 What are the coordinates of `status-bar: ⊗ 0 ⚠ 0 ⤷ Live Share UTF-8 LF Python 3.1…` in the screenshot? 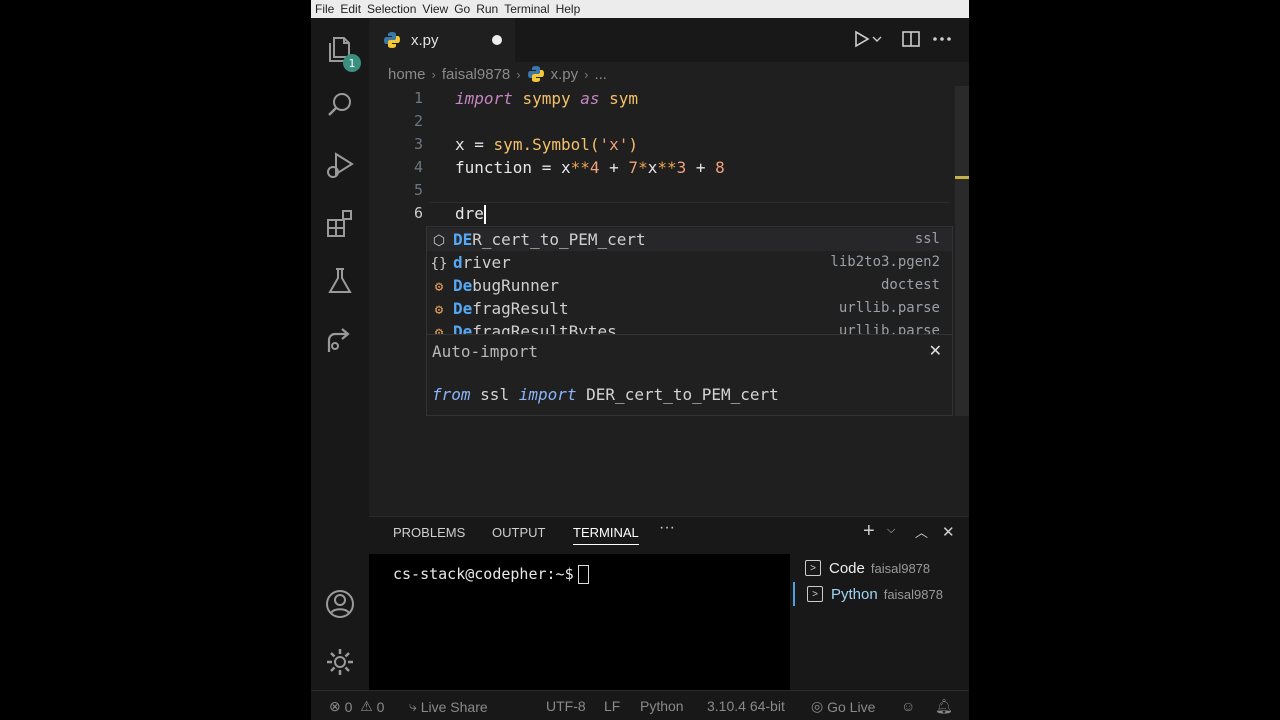 It's located at (640, 705).